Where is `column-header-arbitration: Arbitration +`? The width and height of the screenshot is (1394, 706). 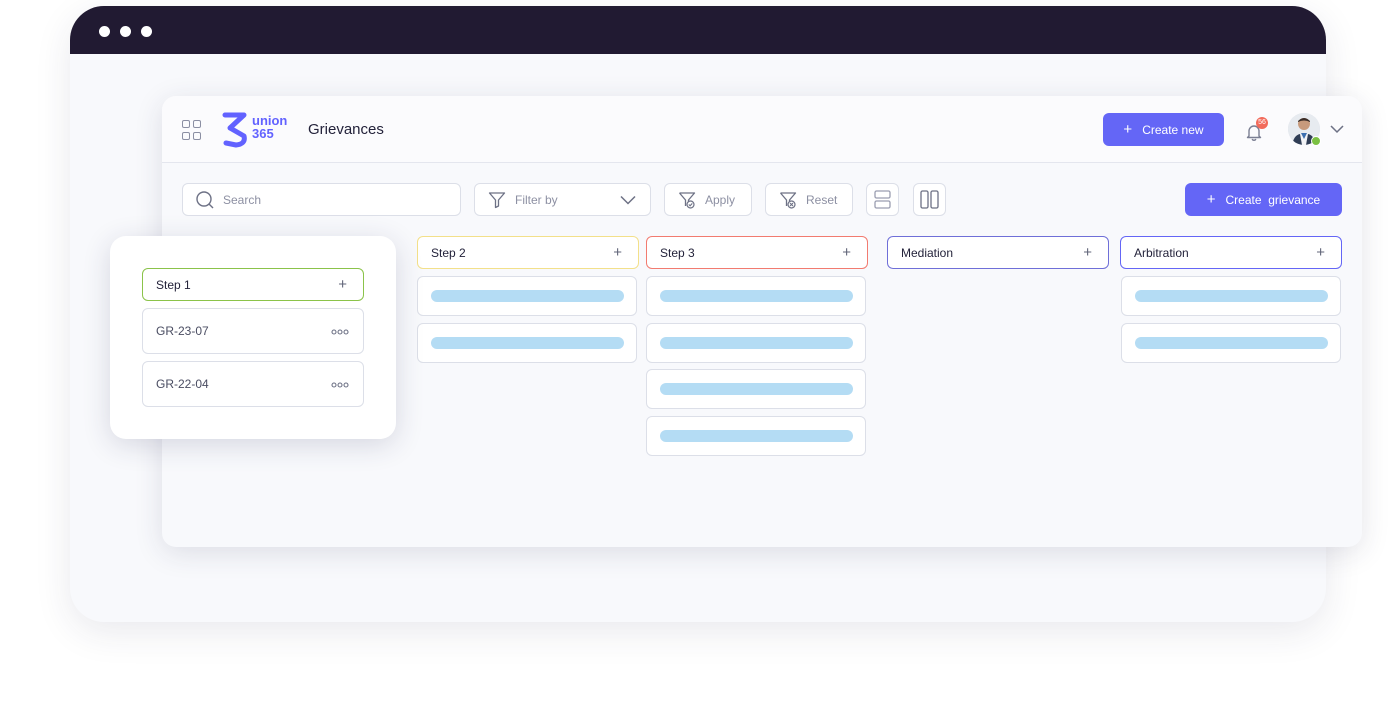
column-header-arbitration: Arbitration + is located at coordinates (1231, 252).